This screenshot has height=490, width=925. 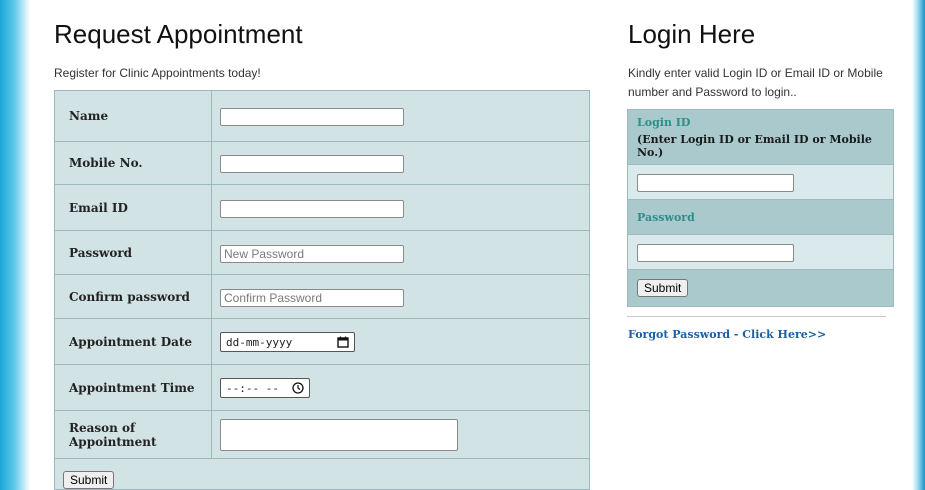 I want to click on form-row-name: Name, so click(x=322, y=116).